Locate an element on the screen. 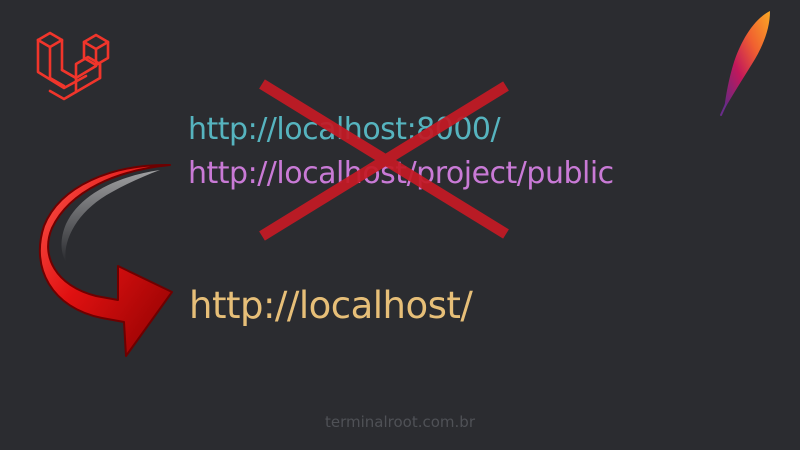 The width and height of the screenshot is (800, 450). localhost-target-url: http://localhost/ is located at coordinates (331, 305).